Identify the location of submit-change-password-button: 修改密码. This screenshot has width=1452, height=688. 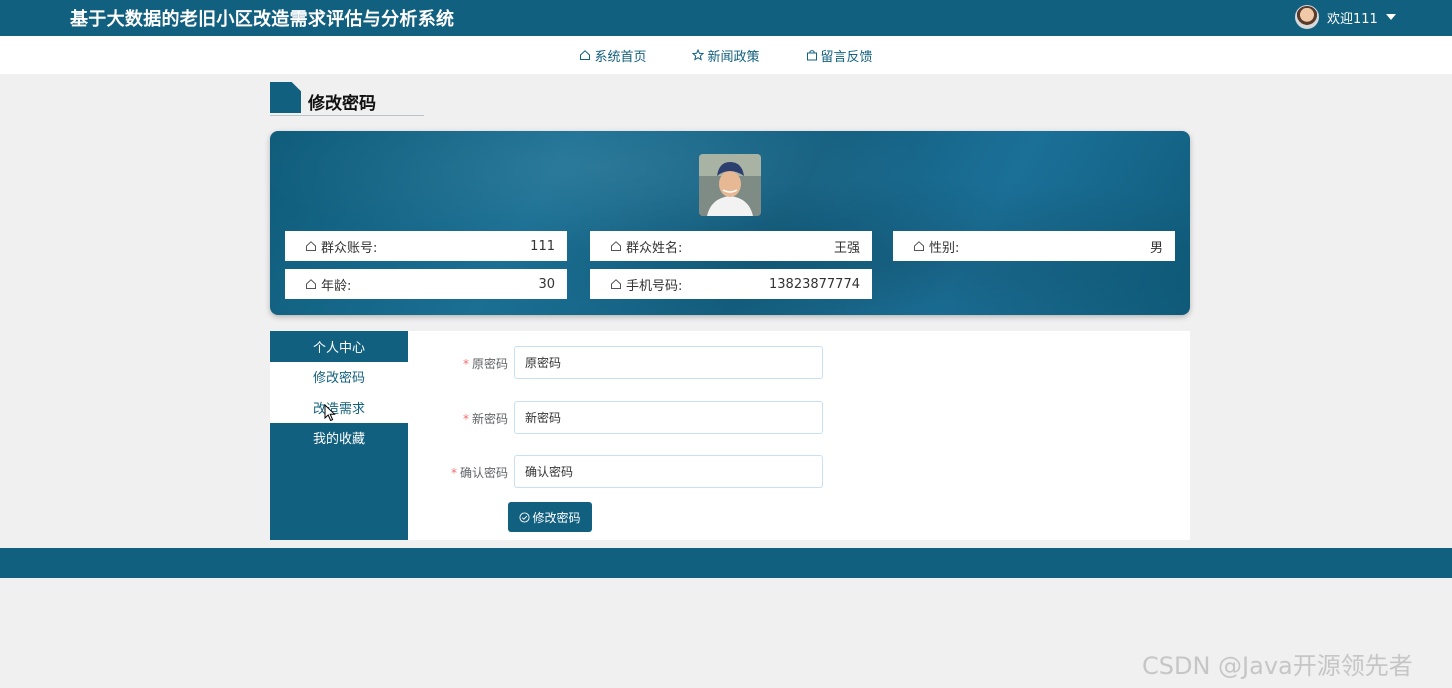
(550, 517).